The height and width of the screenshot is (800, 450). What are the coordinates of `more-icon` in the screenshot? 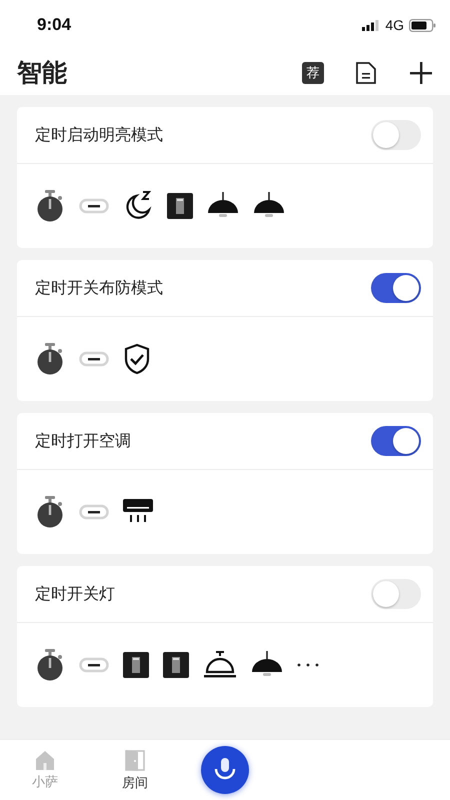 It's located at (308, 665).